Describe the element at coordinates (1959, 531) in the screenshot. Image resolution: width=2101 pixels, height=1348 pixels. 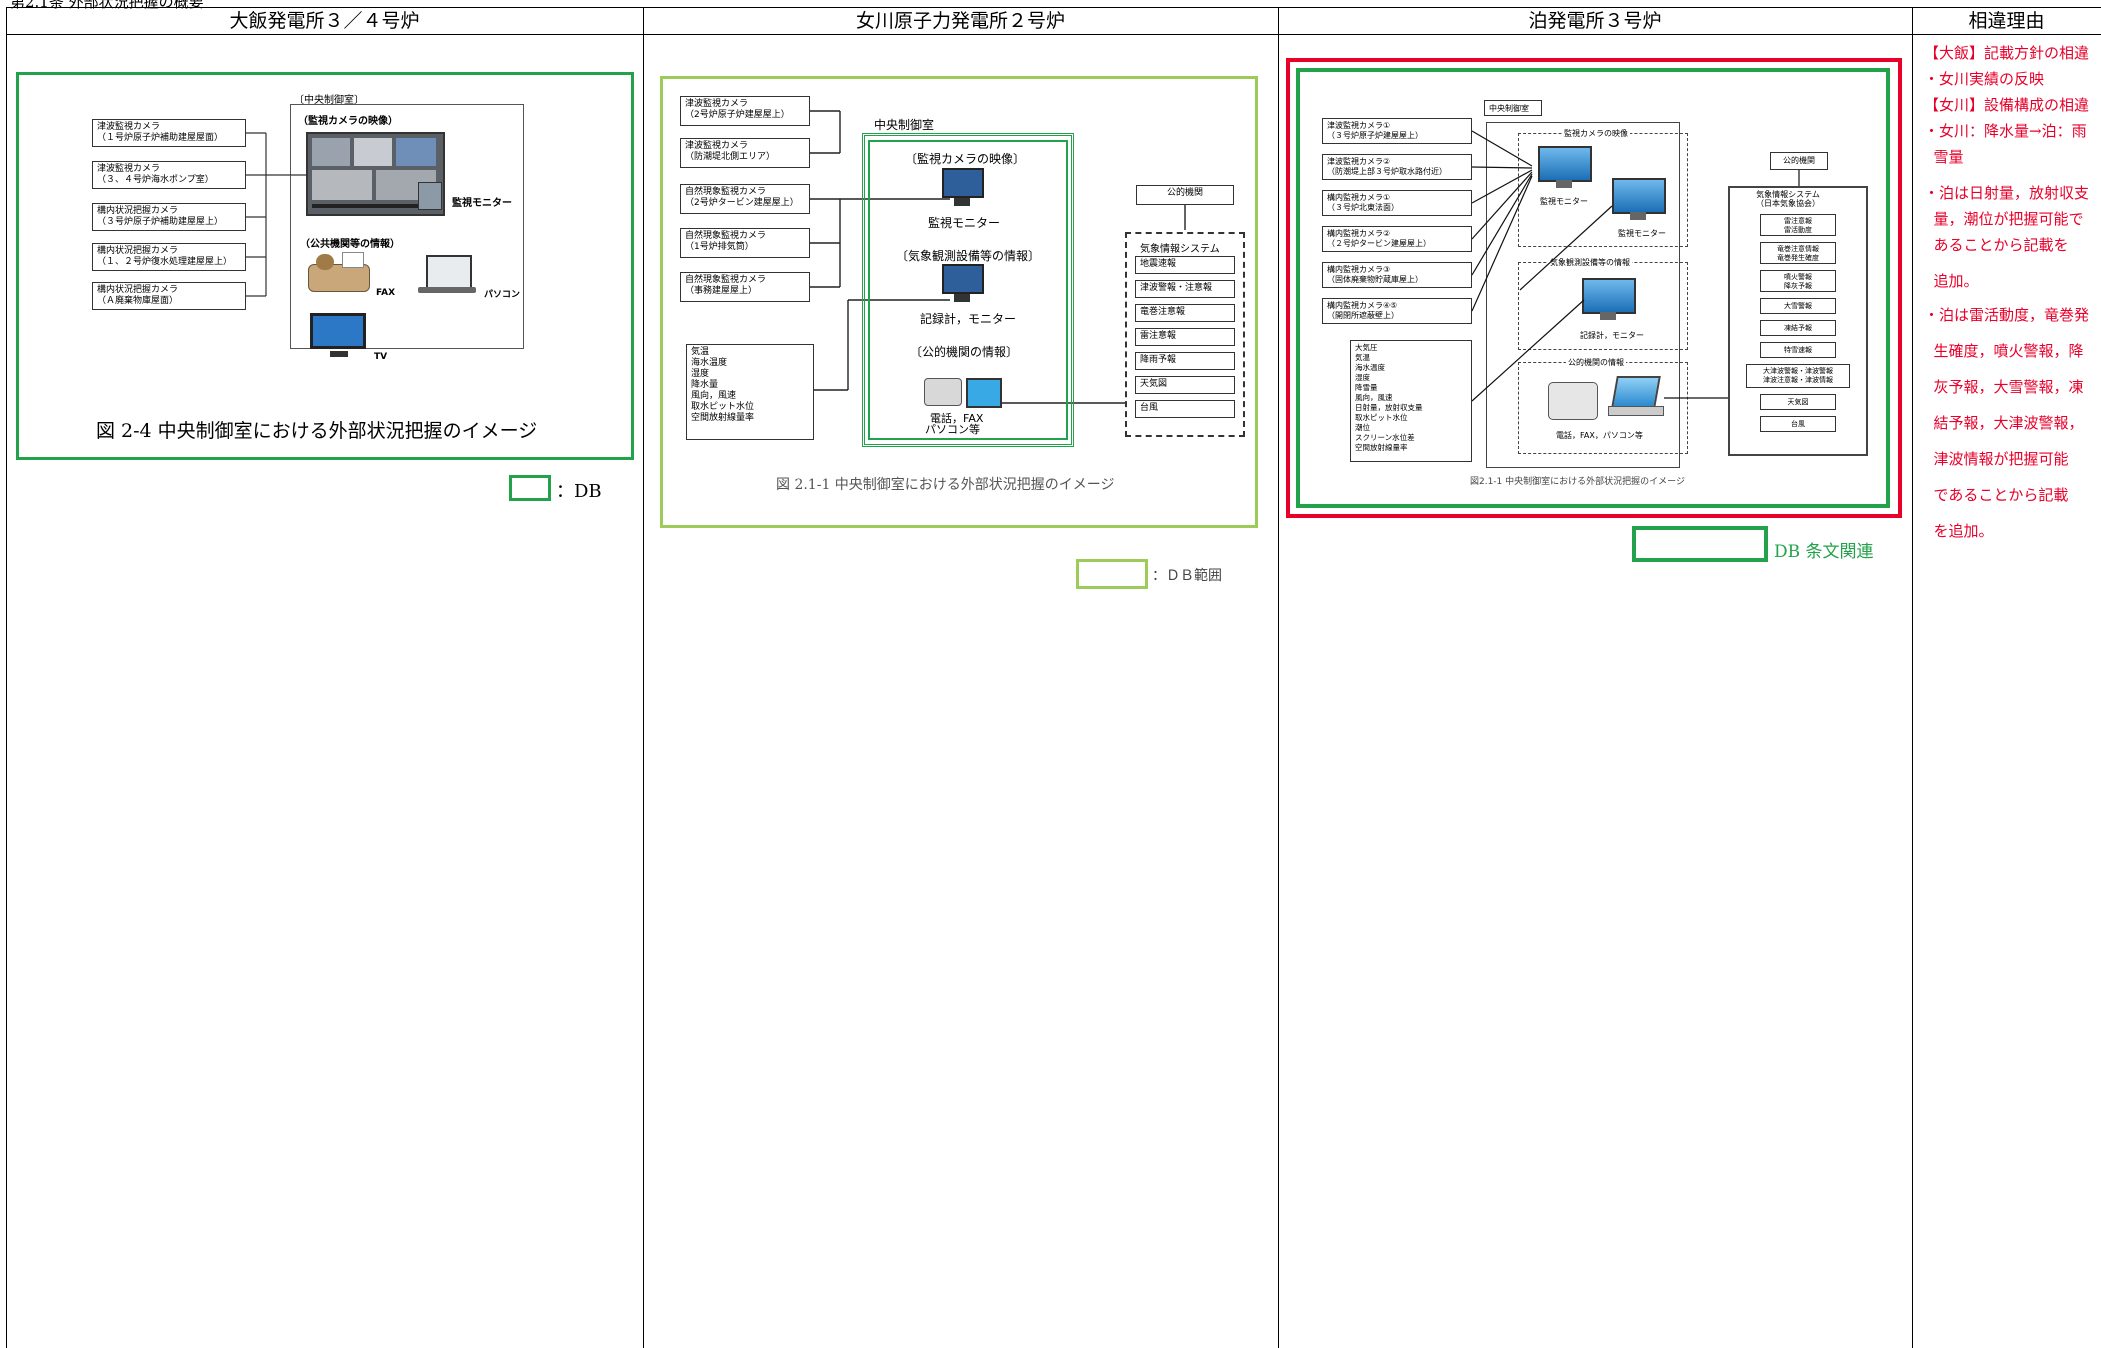
I see `reason-line: を追加。` at that location.